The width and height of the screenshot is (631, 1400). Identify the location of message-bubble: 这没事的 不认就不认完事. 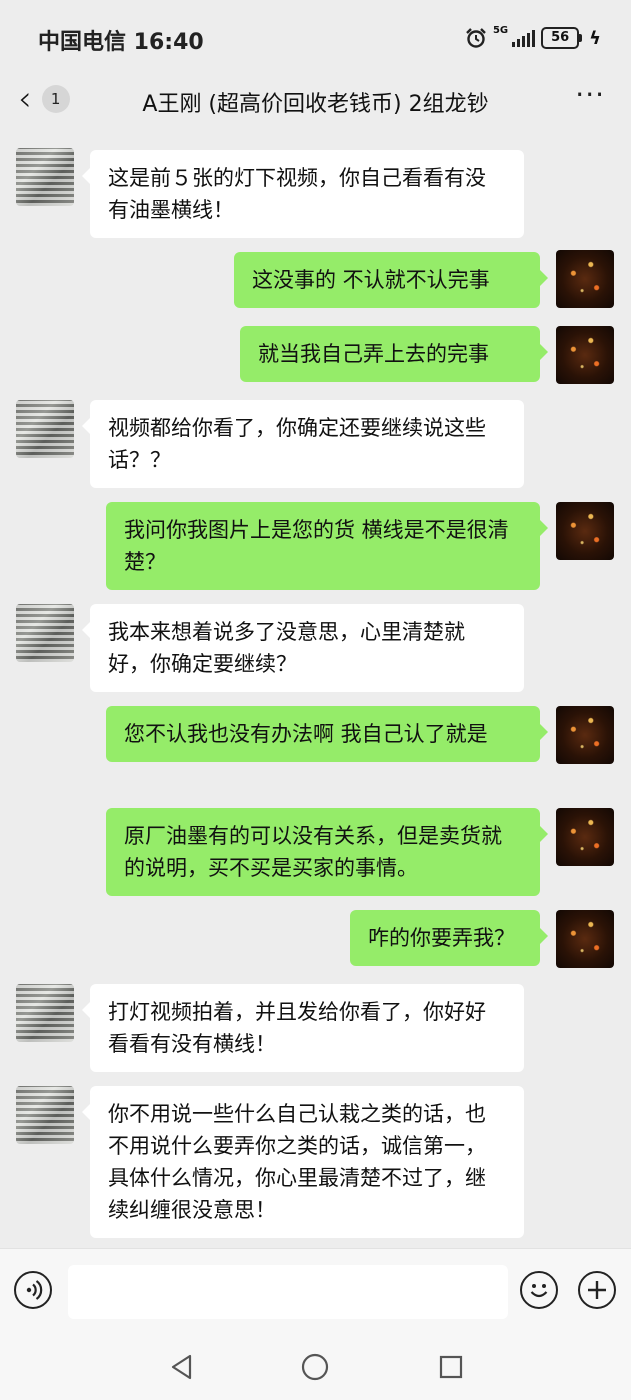
(391, 280).